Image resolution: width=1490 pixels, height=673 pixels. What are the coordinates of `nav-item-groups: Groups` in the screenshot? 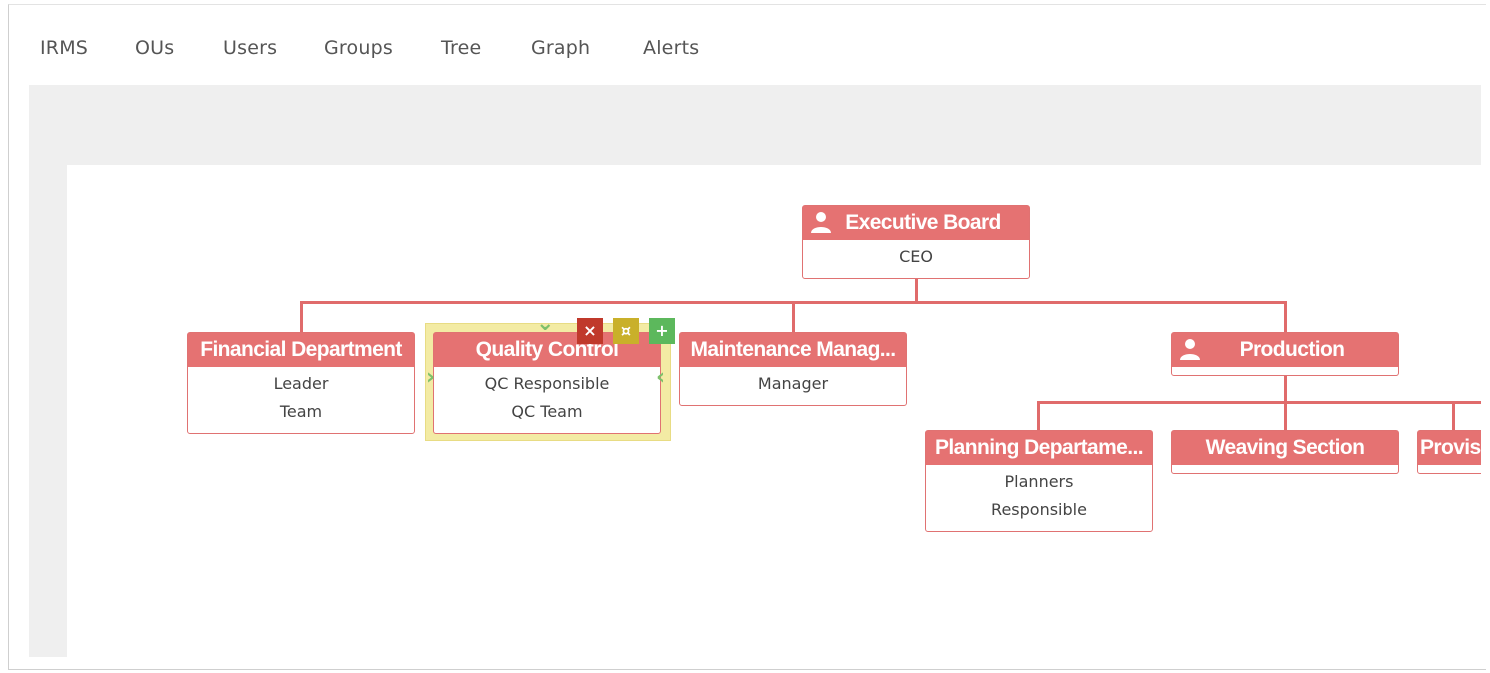 It's located at (358, 48).